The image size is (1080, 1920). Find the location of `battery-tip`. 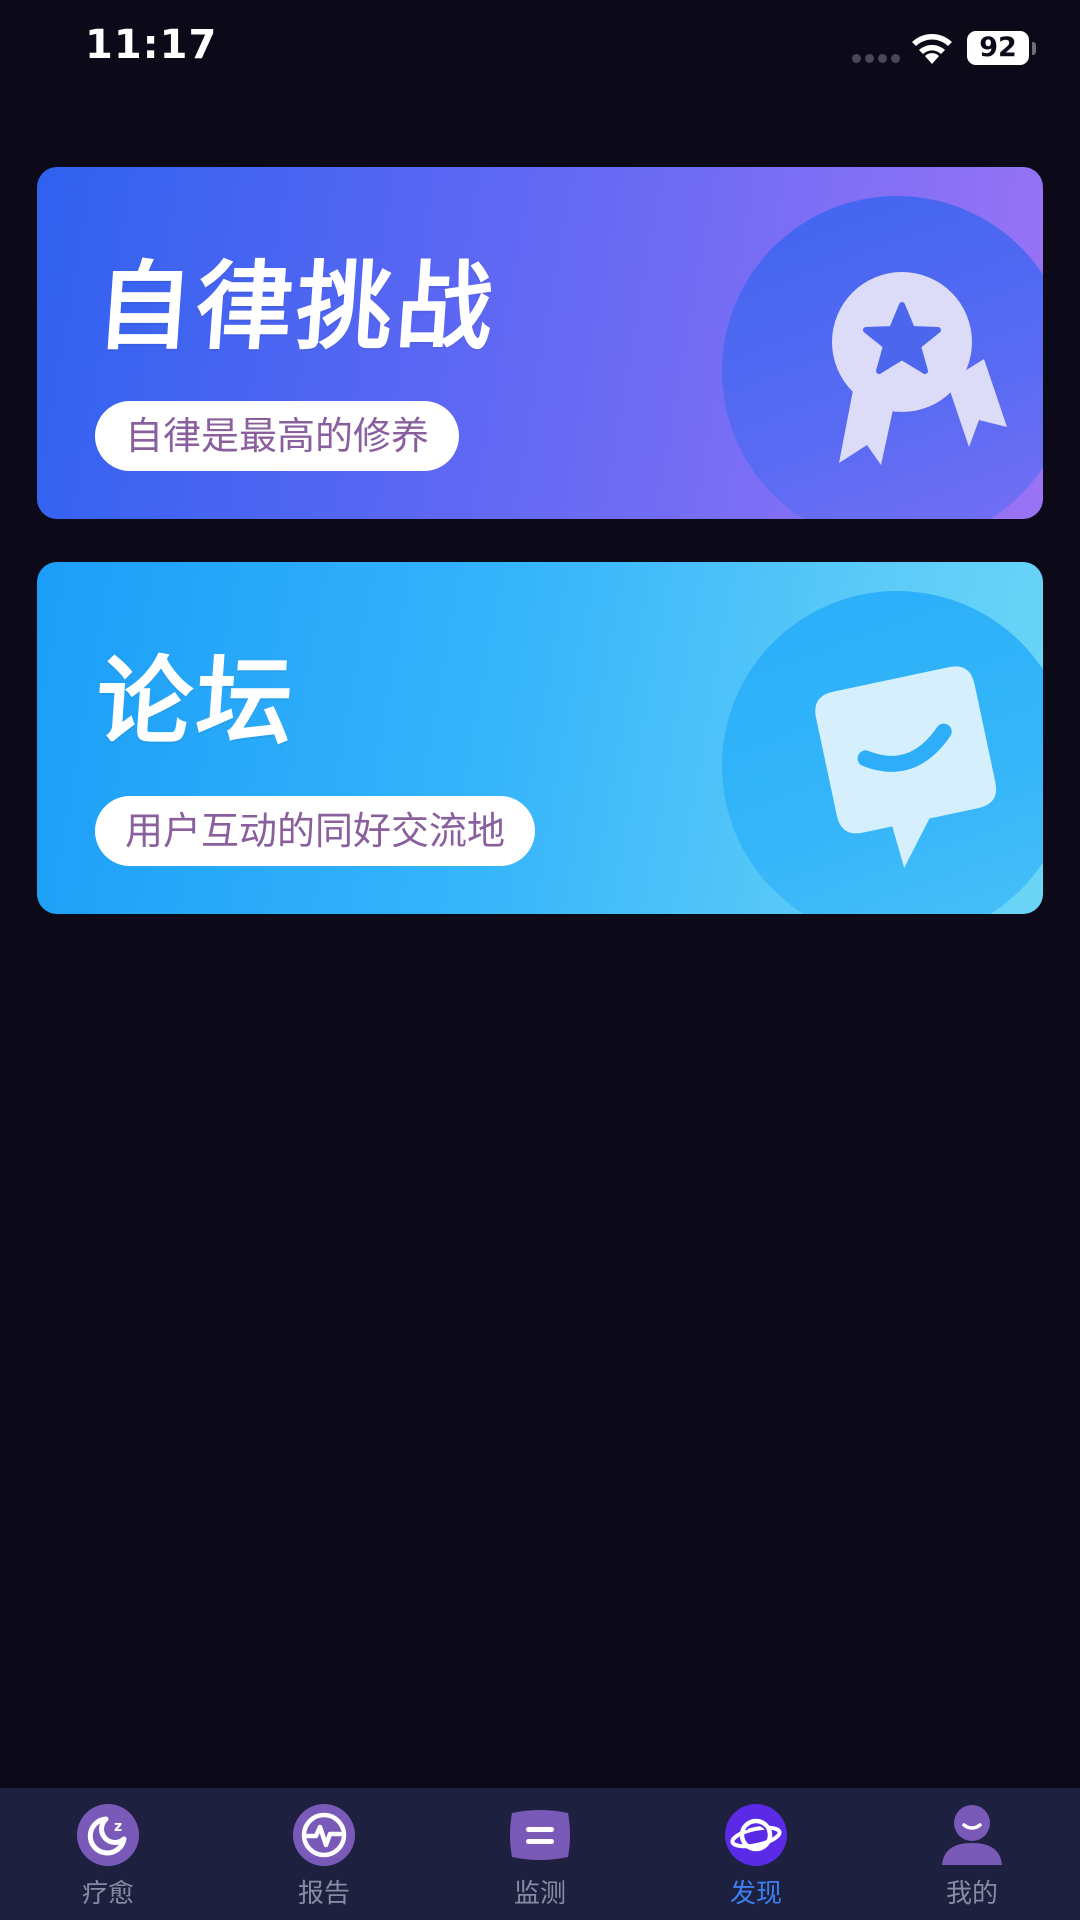

battery-tip is located at coordinates (1034, 48).